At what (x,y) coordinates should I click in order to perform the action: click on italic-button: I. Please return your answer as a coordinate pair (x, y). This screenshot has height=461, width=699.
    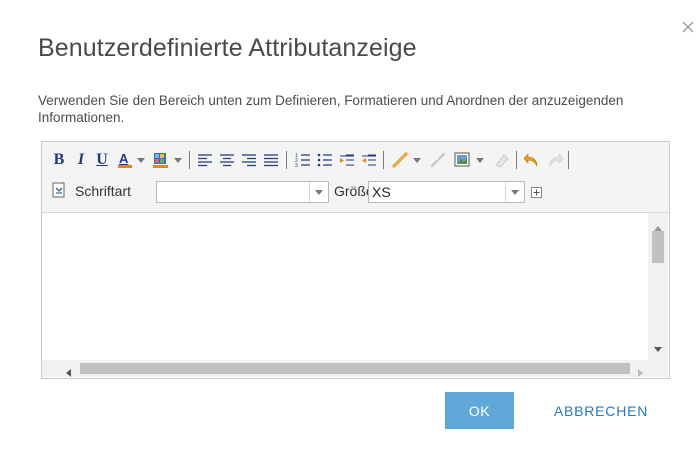
    Looking at the image, I should click on (81, 160).